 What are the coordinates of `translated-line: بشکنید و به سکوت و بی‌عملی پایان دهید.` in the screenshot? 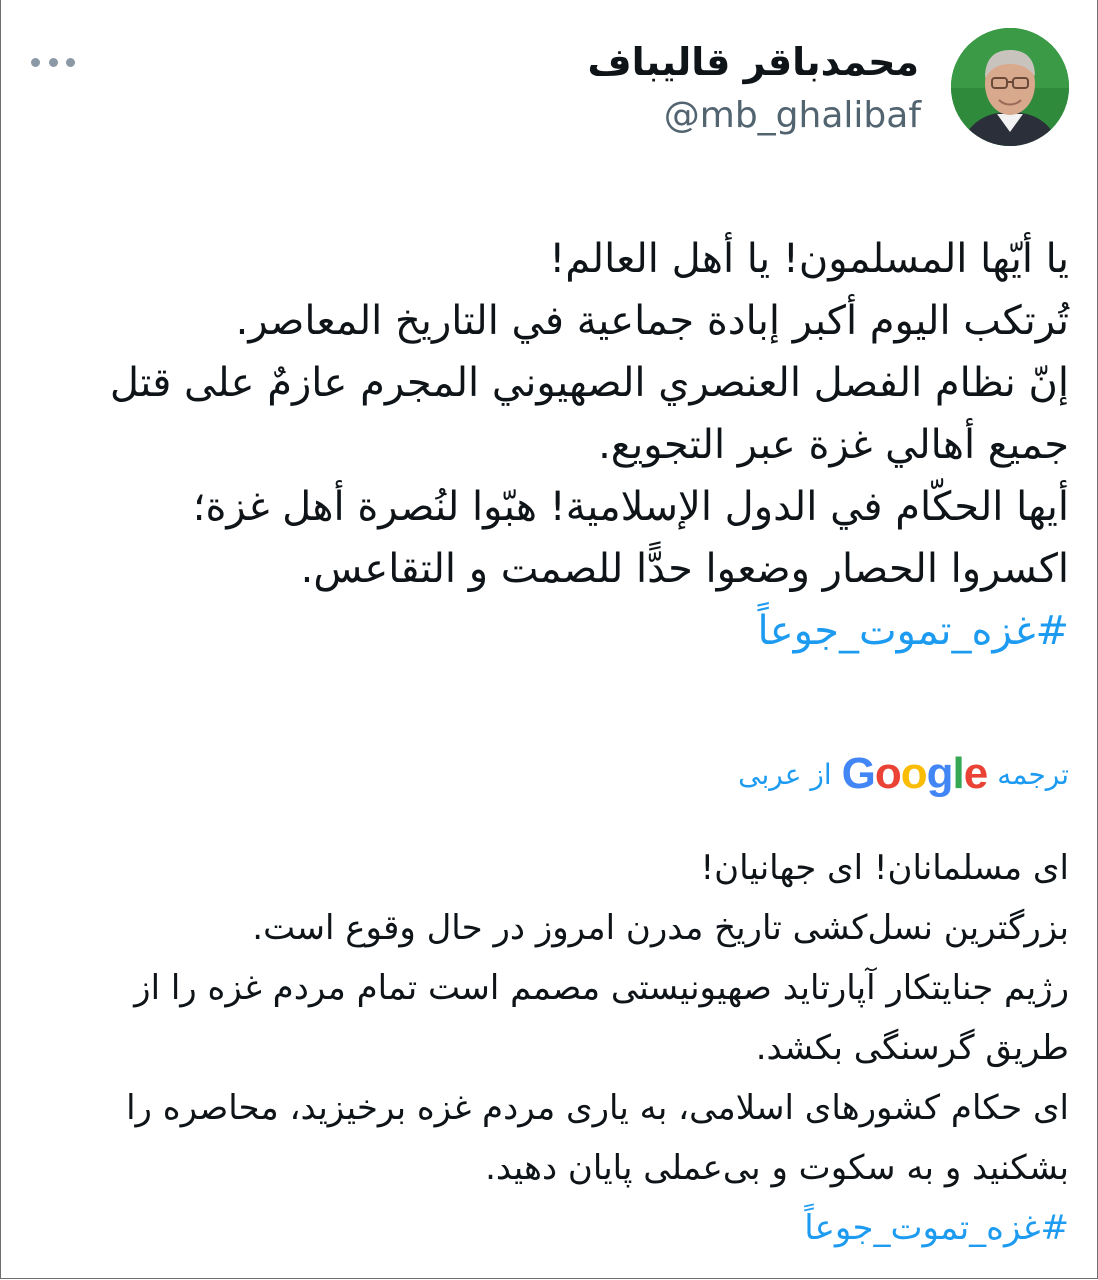 It's located at (777, 1168).